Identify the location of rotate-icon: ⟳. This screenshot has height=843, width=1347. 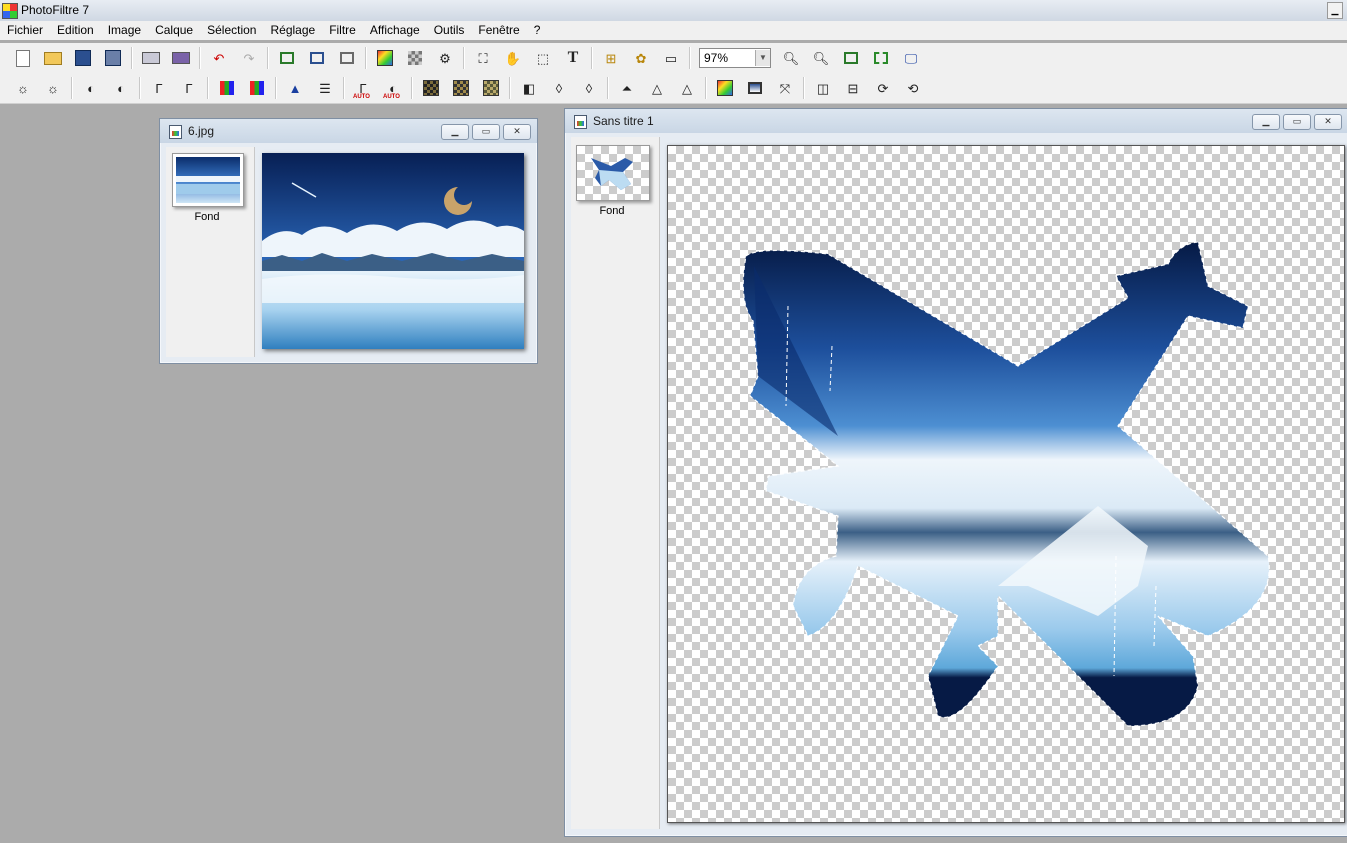
(883, 88).